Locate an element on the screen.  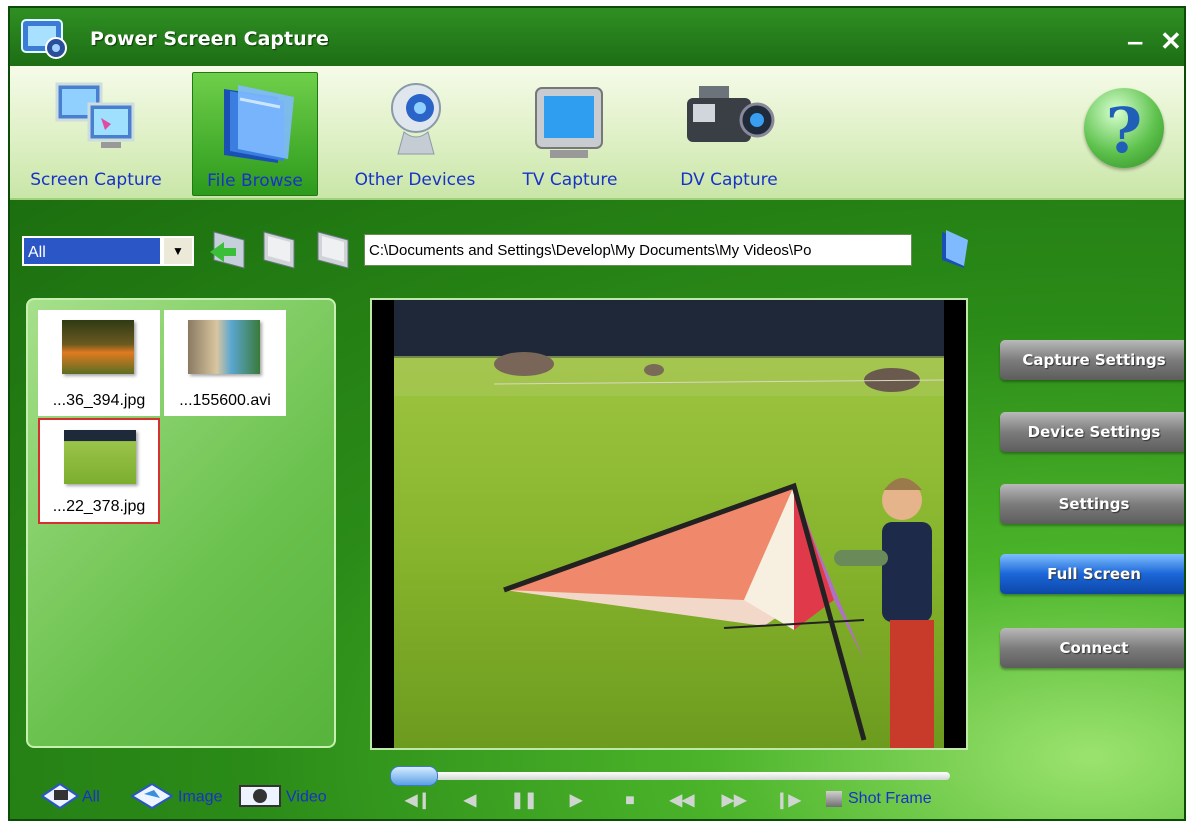
fast-forward-button: ▶▶ is located at coordinates (734, 801).